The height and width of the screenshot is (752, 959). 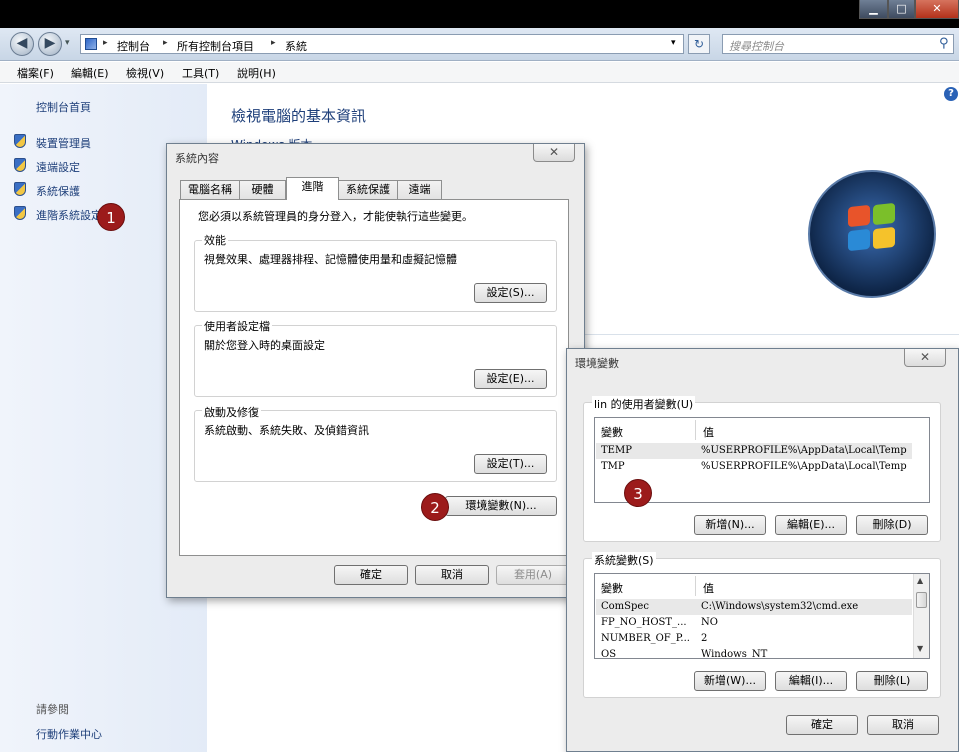 What do you see at coordinates (903, 725) in the screenshot?
I see `env-cancel-button: 取消` at bounding box center [903, 725].